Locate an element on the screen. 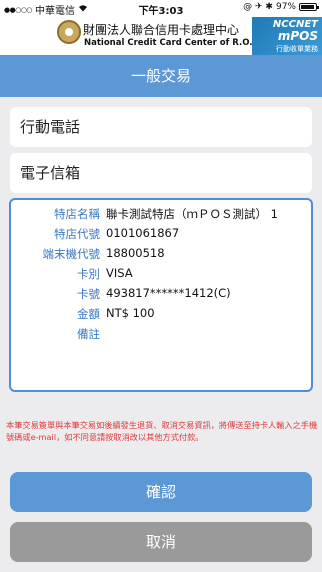 This screenshot has width=322, height=572. info-label: 備註 is located at coordinates (88, 334).